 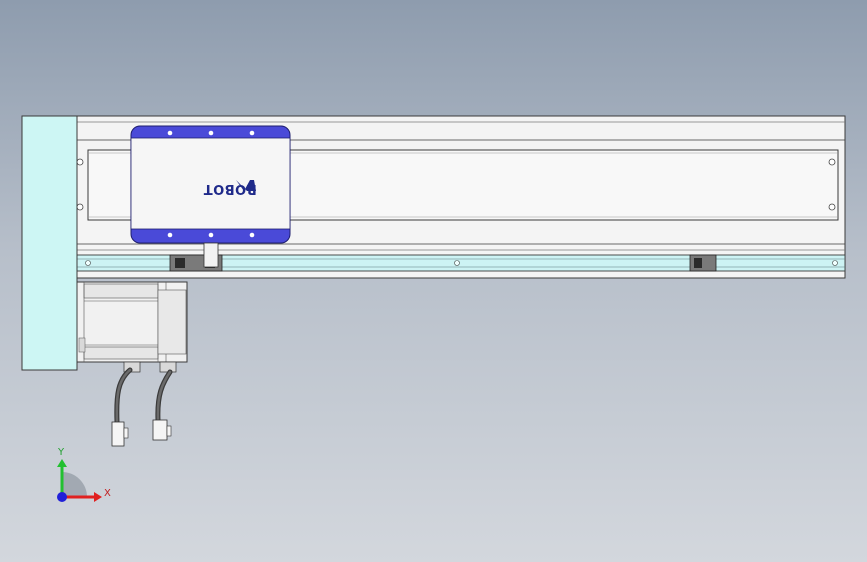 I want to click on y-axis-label: Y, so click(x=61, y=452).